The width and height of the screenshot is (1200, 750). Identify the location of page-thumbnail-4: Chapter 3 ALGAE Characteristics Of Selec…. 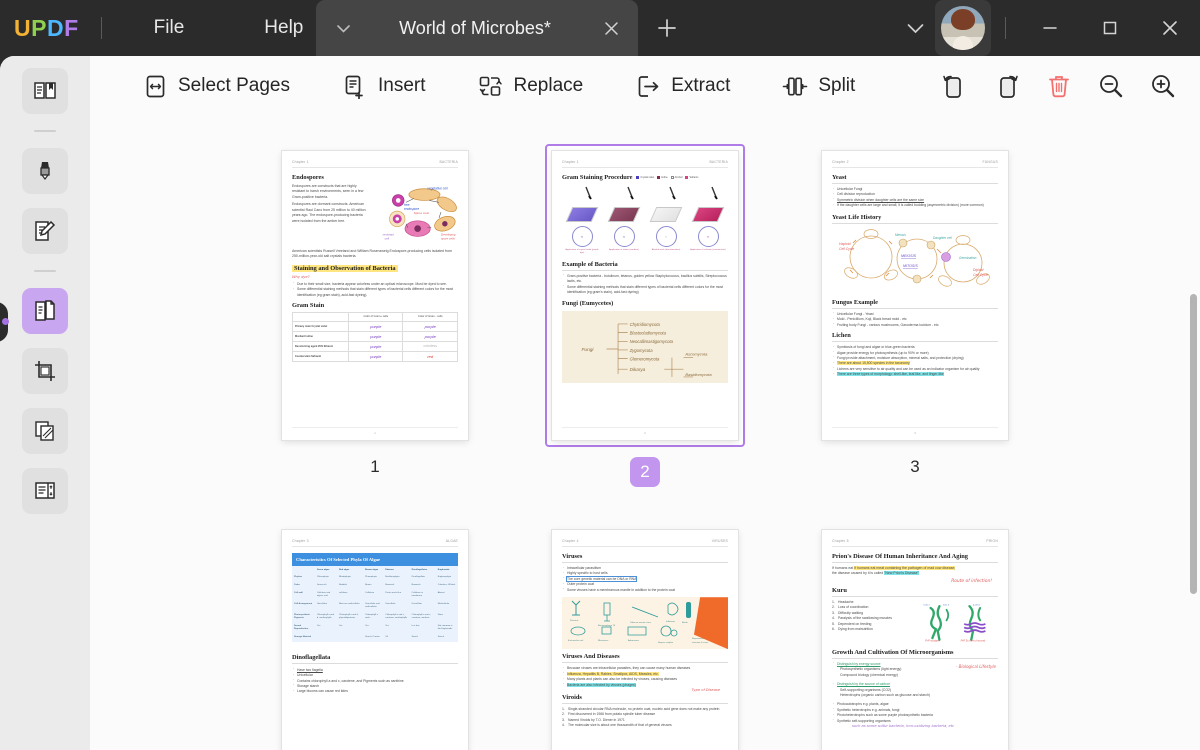
(375, 636).